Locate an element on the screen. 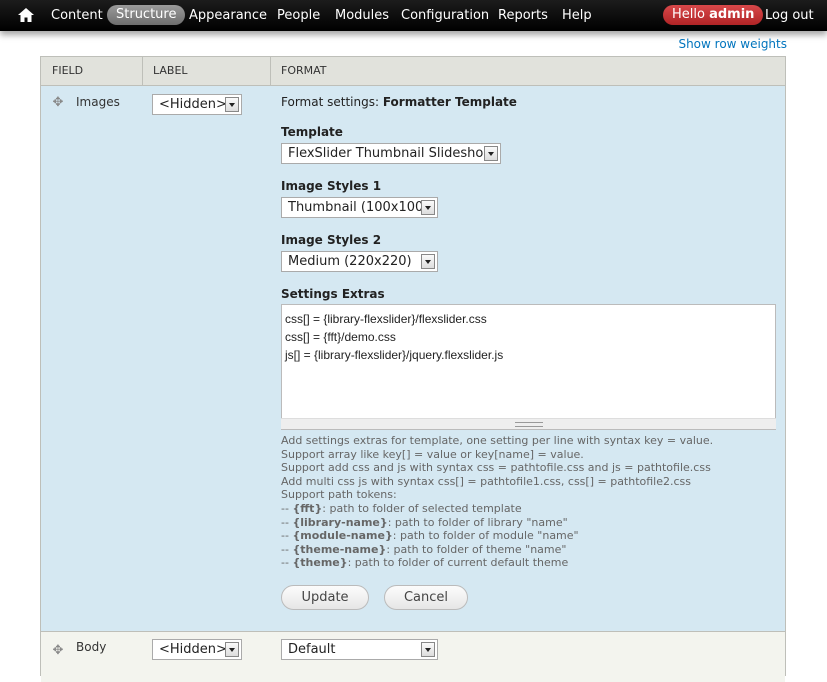 The image size is (827, 682). template-select: FlexSlider Thumbnail Slideshow is located at coordinates (391, 153).